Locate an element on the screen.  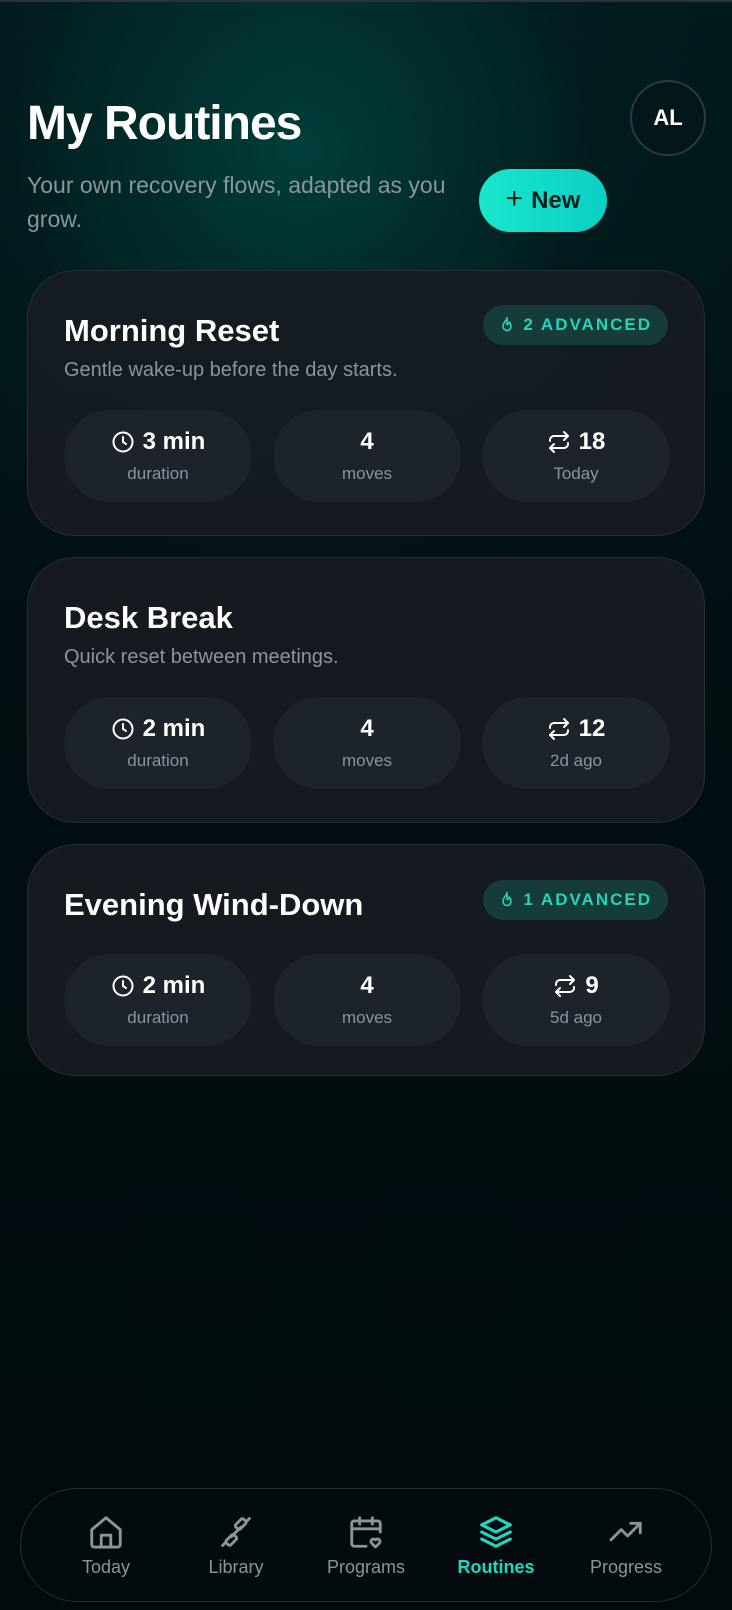
routine-title: Evening Wind-Down is located at coordinates (214, 904).